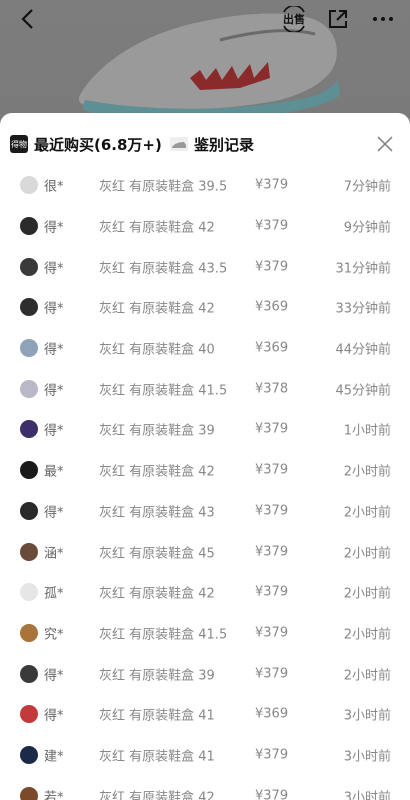 The image size is (410, 800). Describe the element at coordinates (157, 554) in the screenshot. I see `item-spec: 灰红 有原装鞋盒 45` at that location.